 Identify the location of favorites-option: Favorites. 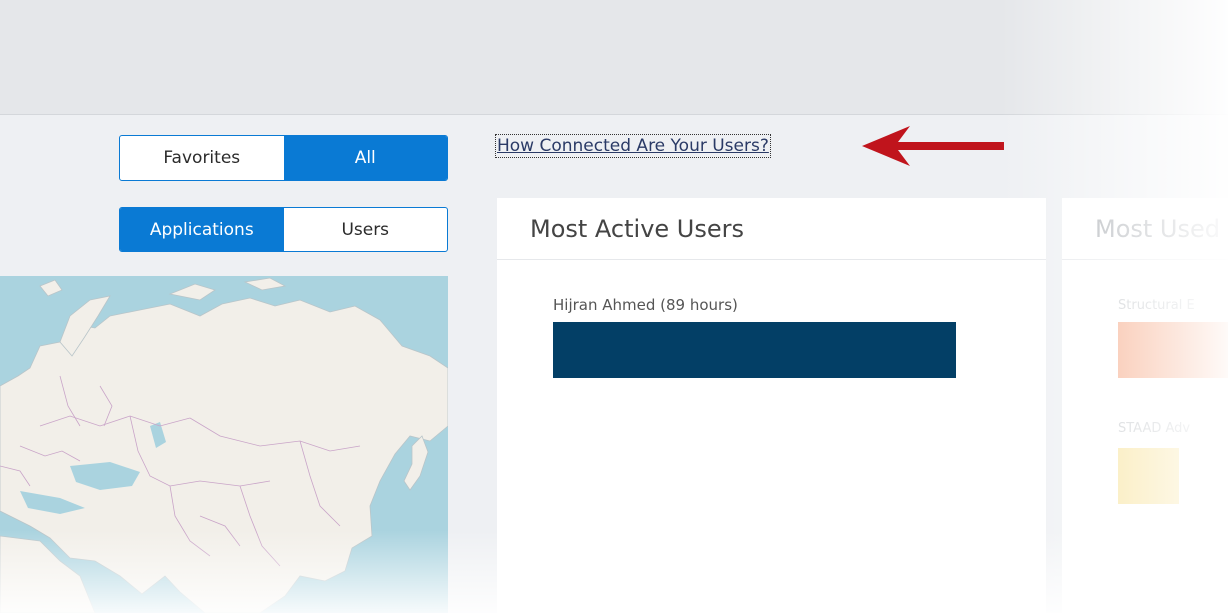
(202, 158).